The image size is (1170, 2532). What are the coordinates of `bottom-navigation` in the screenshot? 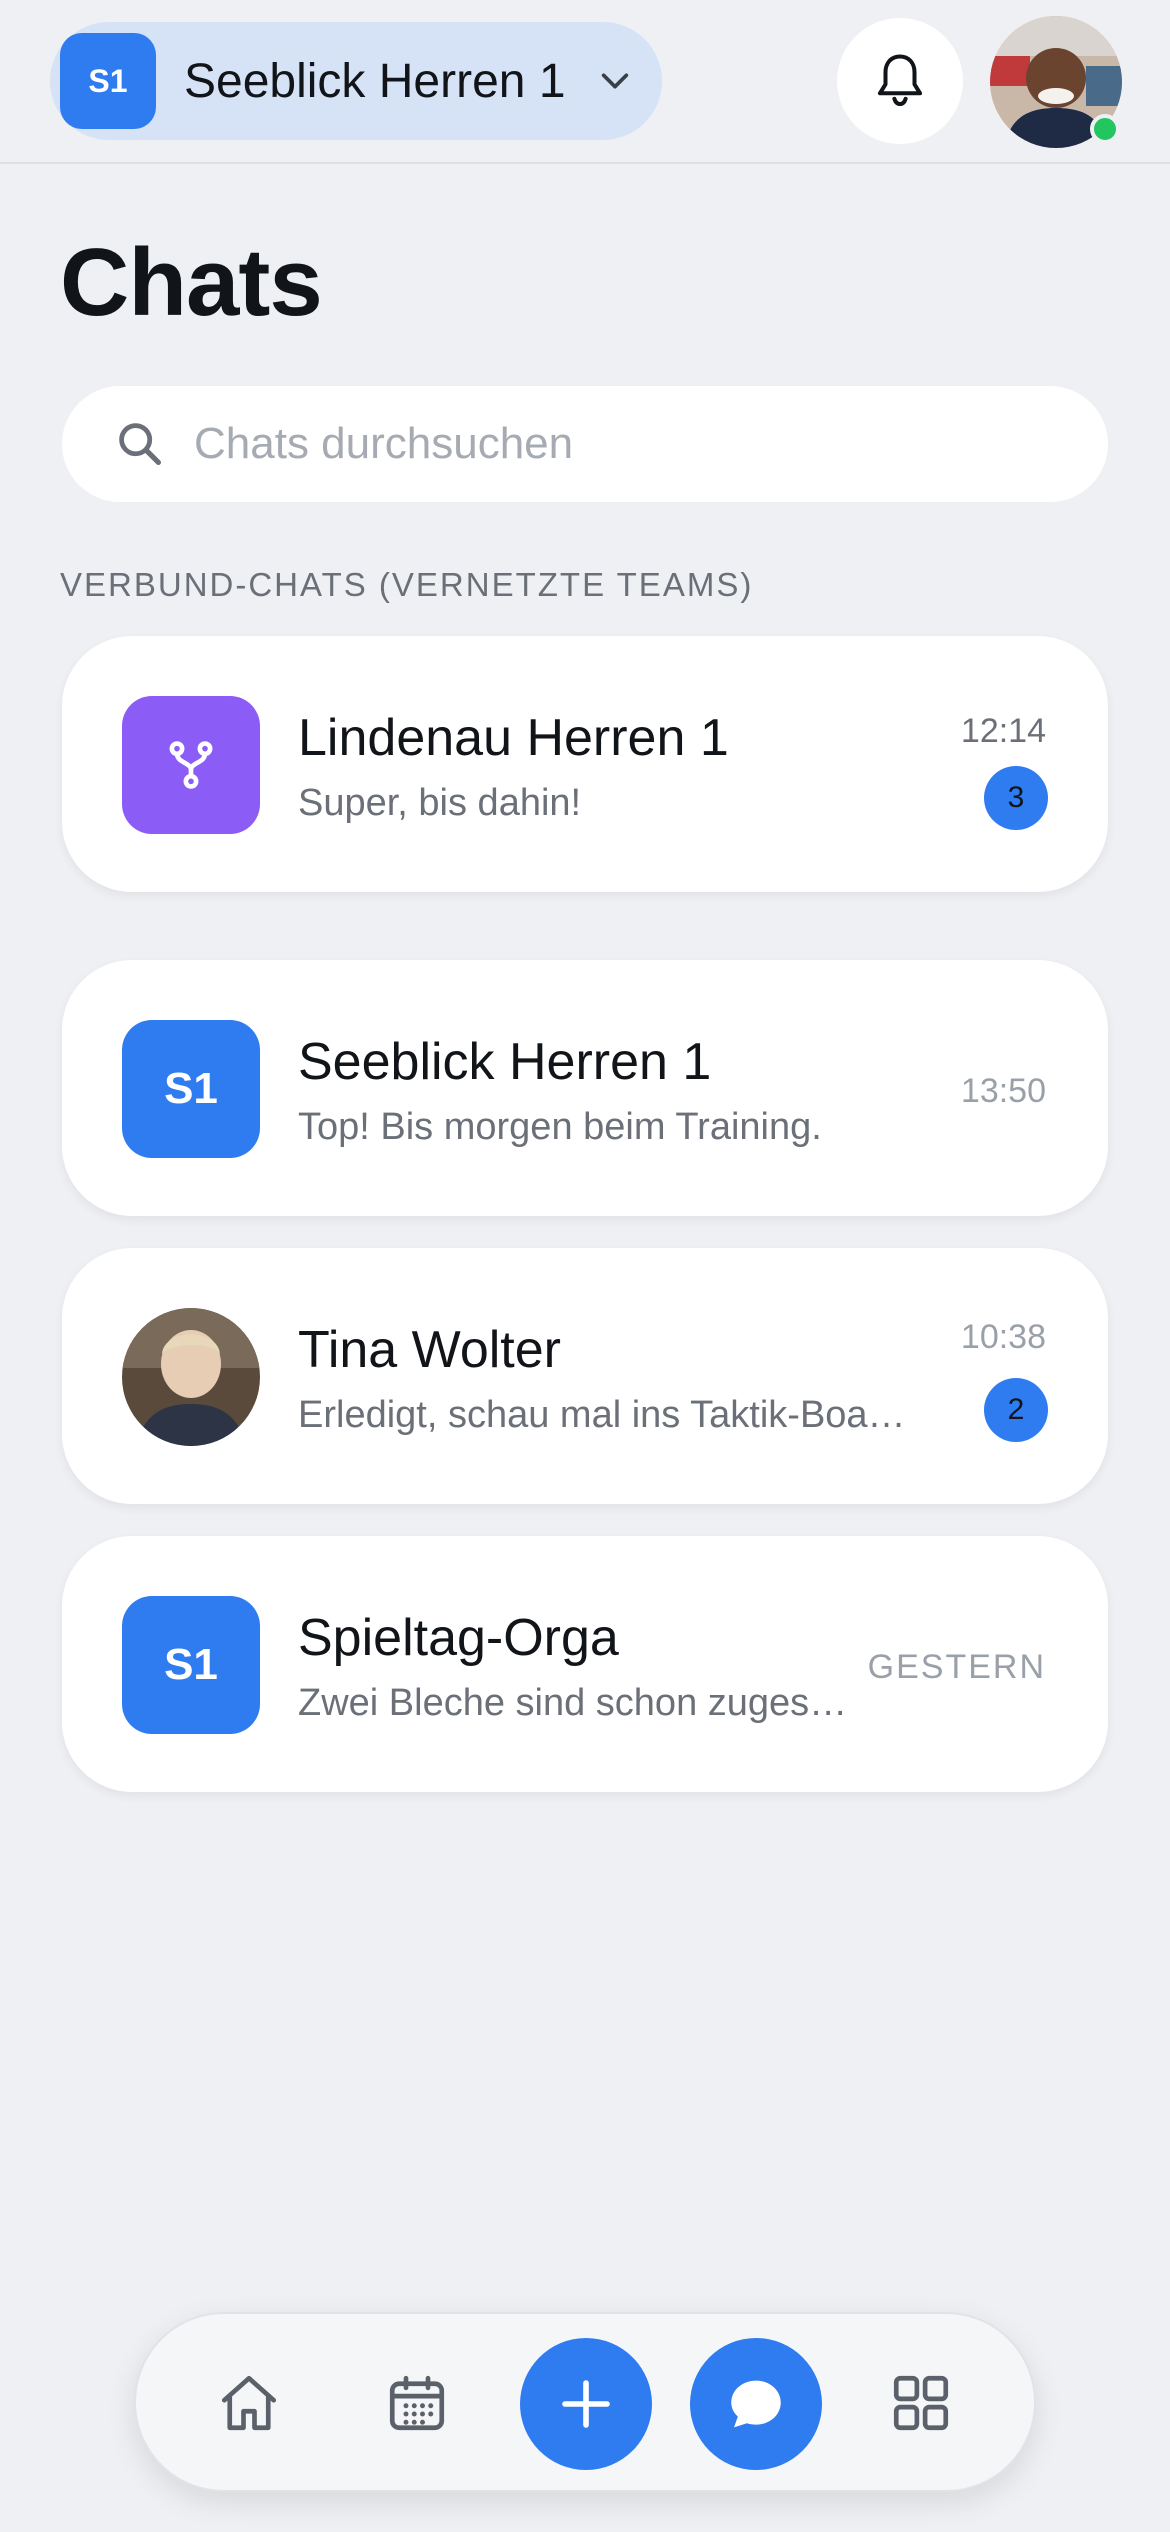 It's located at (585, 2402).